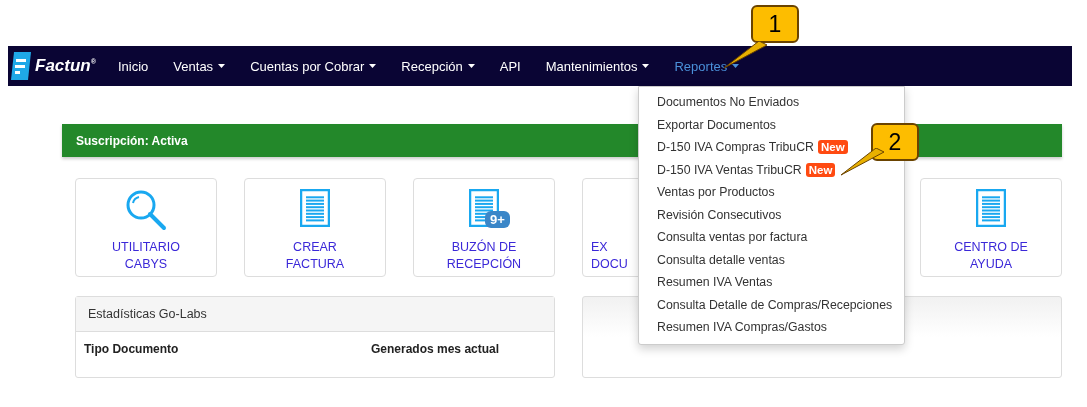  Describe the element at coordinates (132, 349) in the screenshot. I see `column-header: Tipo Documento` at that location.